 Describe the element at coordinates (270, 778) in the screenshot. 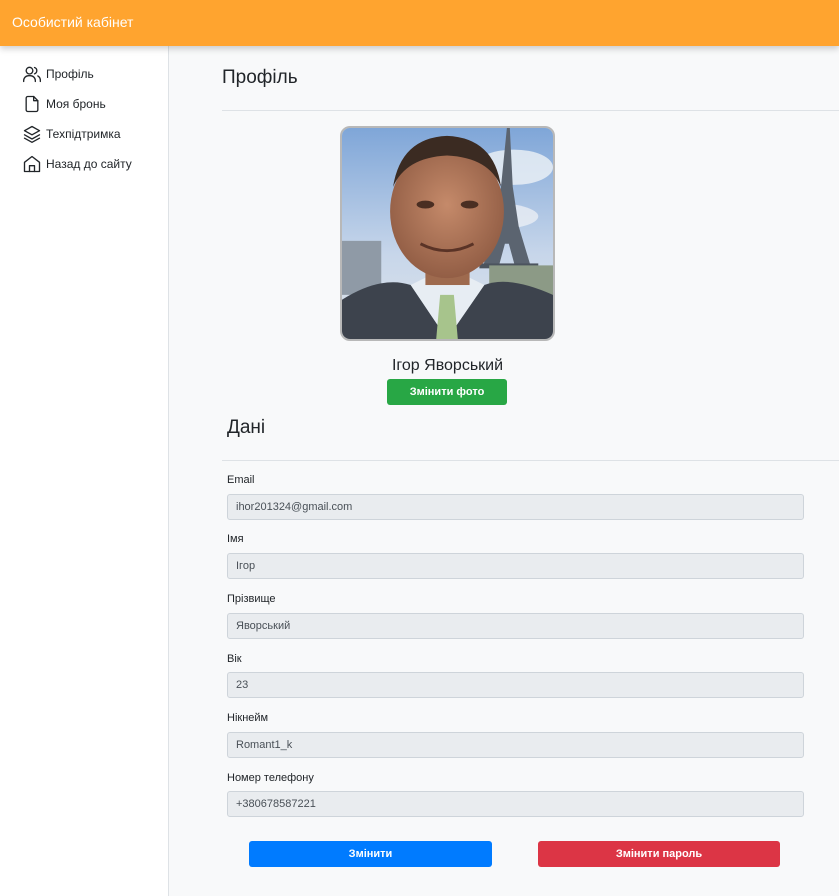

I see `phone-label: Номер телефону` at that location.